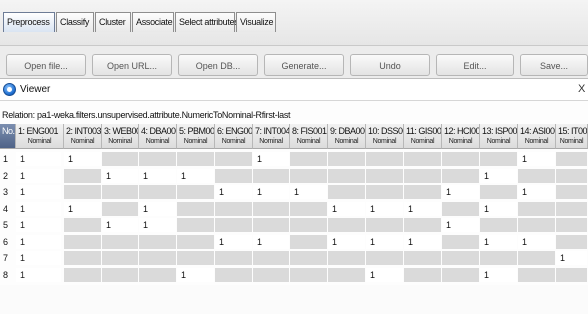 The width and height of the screenshot is (588, 314). What do you see at coordinates (113, 22) in the screenshot?
I see `tab-cluster: Cluster` at bounding box center [113, 22].